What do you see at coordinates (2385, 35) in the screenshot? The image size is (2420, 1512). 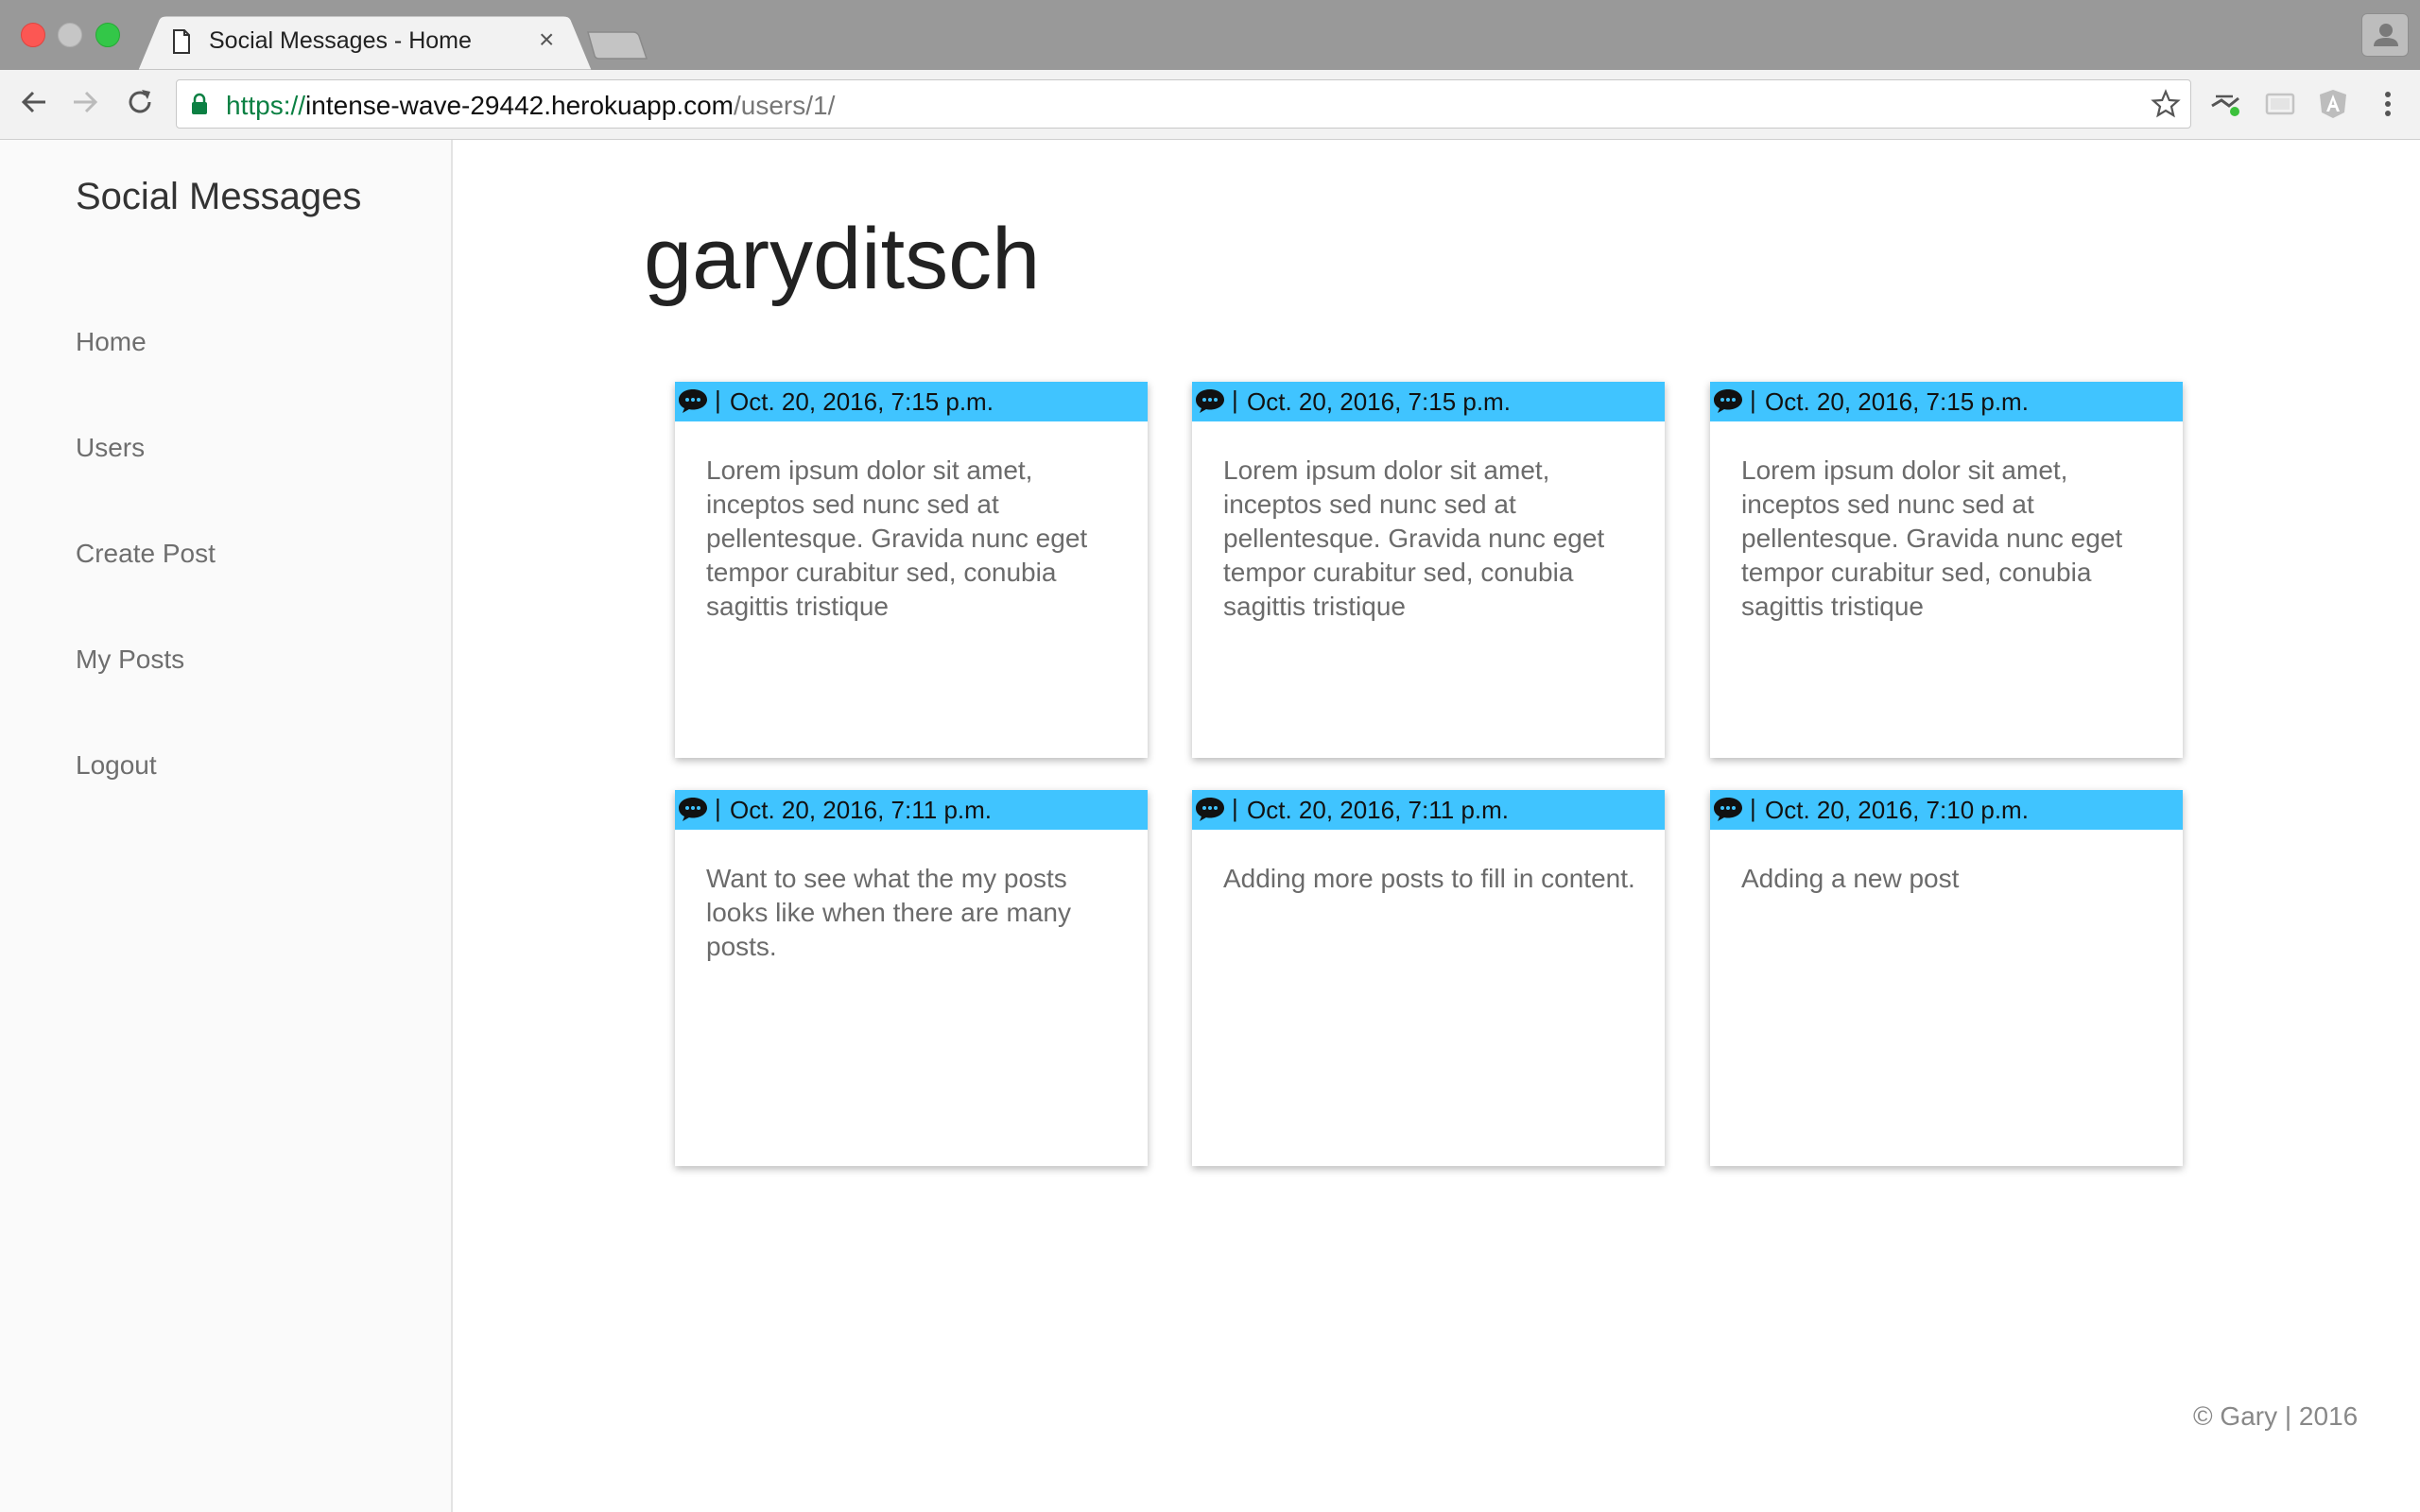 I see `profile-button` at bounding box center [2385, 35].